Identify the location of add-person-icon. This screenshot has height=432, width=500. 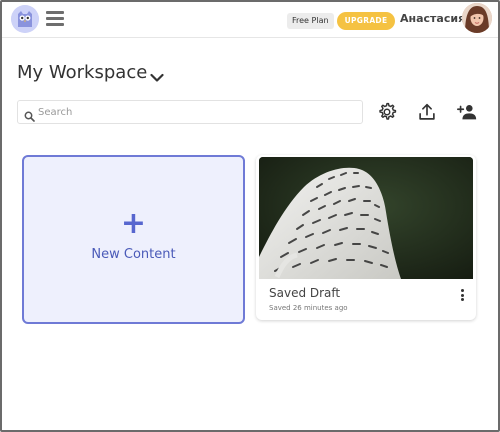
(467, 112).